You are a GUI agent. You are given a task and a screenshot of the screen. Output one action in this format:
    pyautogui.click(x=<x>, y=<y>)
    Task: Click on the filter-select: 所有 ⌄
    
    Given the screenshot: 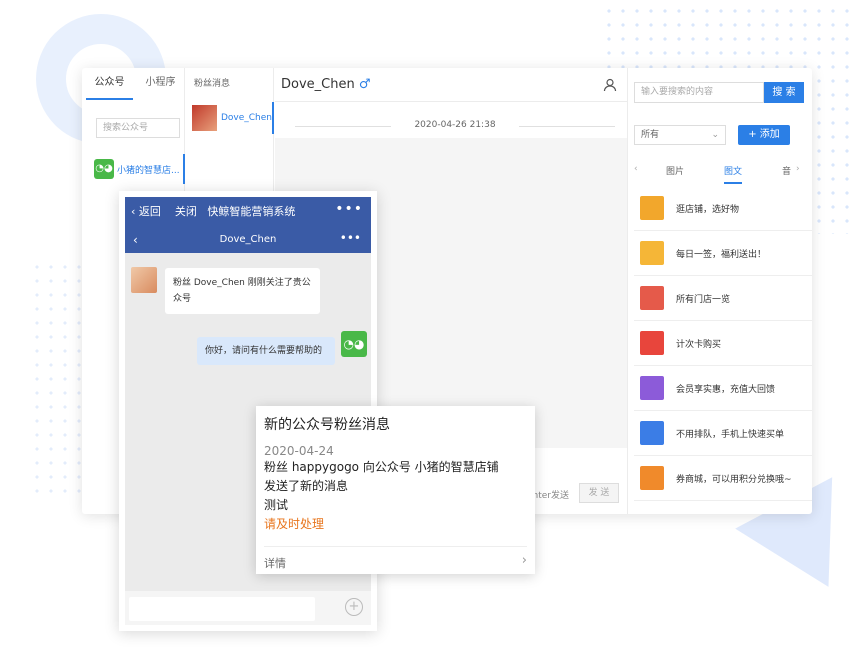 What is the action you would take?
    pyautogui.click(x=680, y=135)
    